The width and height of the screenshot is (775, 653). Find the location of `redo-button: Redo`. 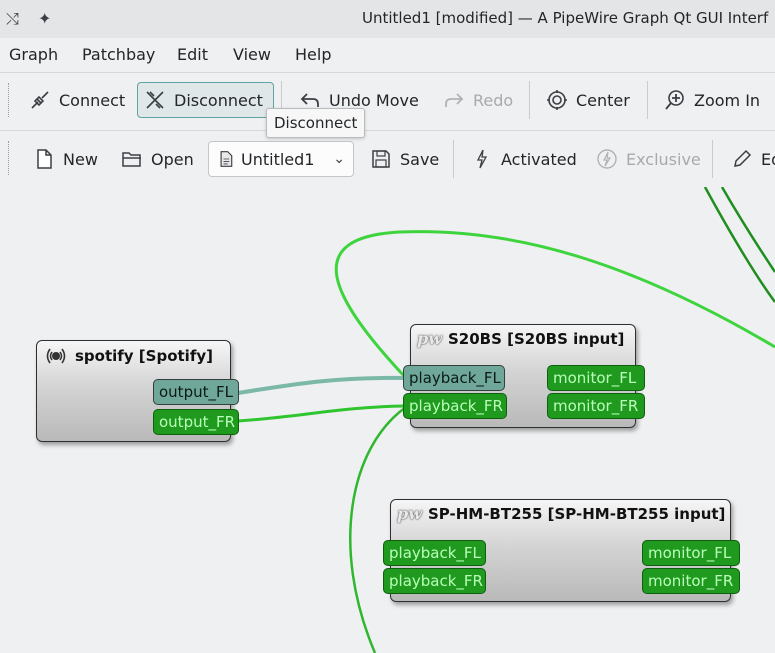

redo-button: Redo is located at coordinates (478, 100).